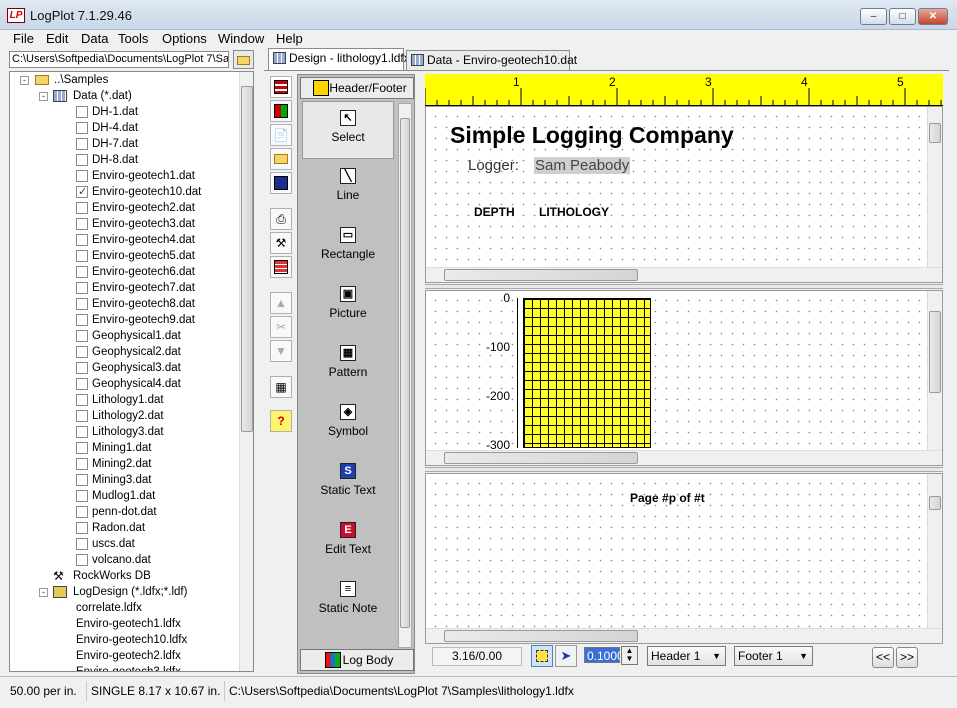 This screenshot has height=708, width=957. What do you see at coordinates (935, 503) in the screenshot?
I see `footer-scroll-thumb` at bounding box center [935, 503].